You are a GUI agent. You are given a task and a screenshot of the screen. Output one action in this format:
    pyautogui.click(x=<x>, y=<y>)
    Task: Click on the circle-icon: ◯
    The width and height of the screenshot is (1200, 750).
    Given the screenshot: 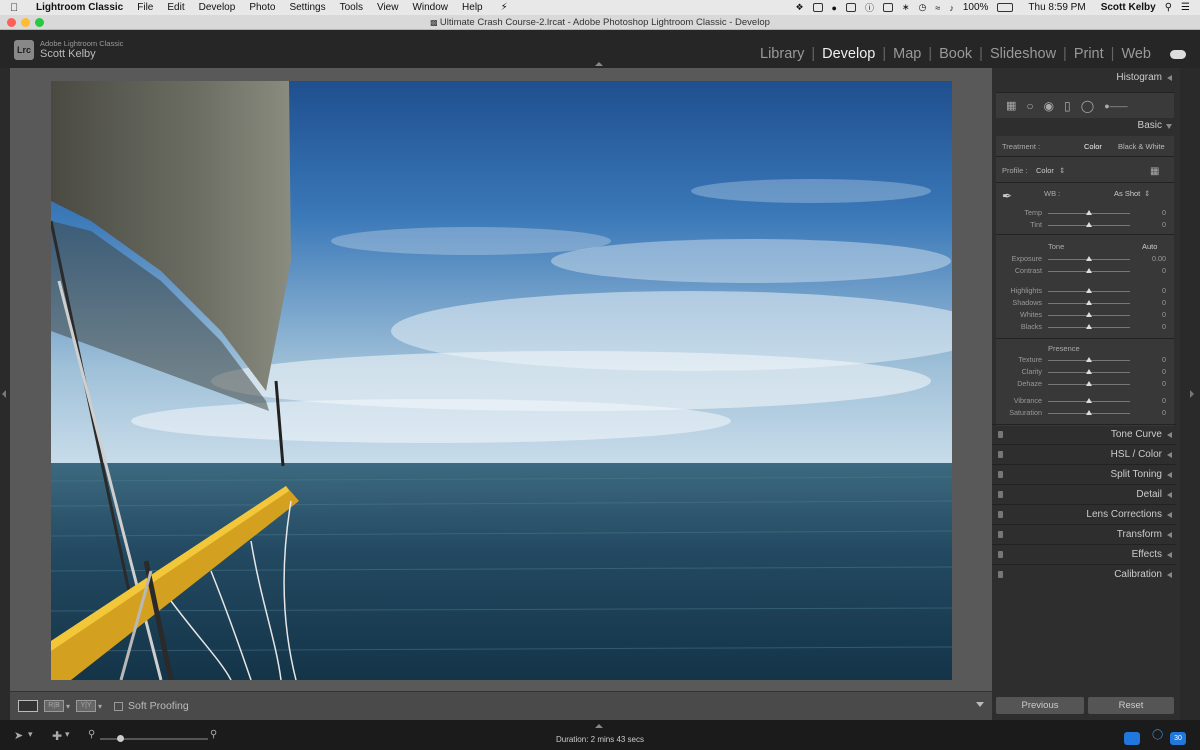 What is the action you would take?
    pyautogui.click(x=1157, y=734)
    